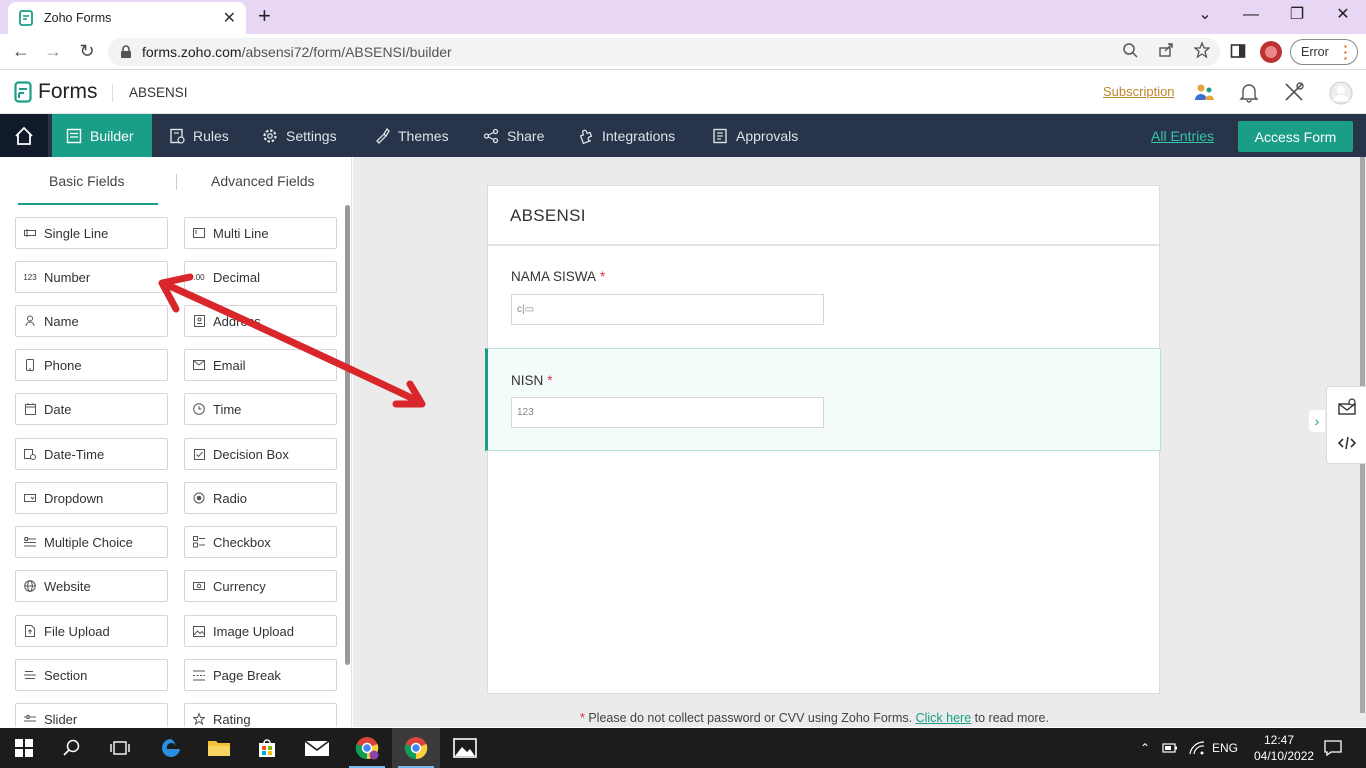 The image size is (1366, 768). Describe the element at coordinates (260, 586) in the screenshot. I see `field-currency: Currency` at that location.